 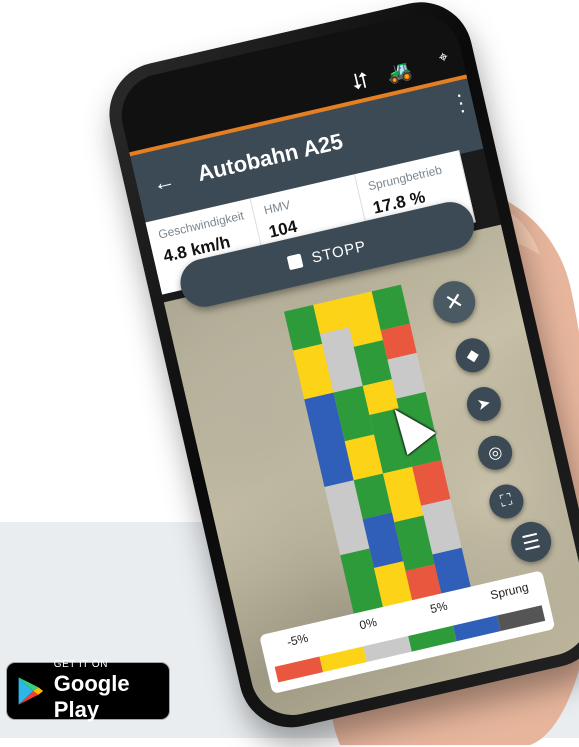 What do you see at coordinates (80, 664) in the screenshot?
I see `badge-top-text: GET IT ON` at bounding box center [80, 664].